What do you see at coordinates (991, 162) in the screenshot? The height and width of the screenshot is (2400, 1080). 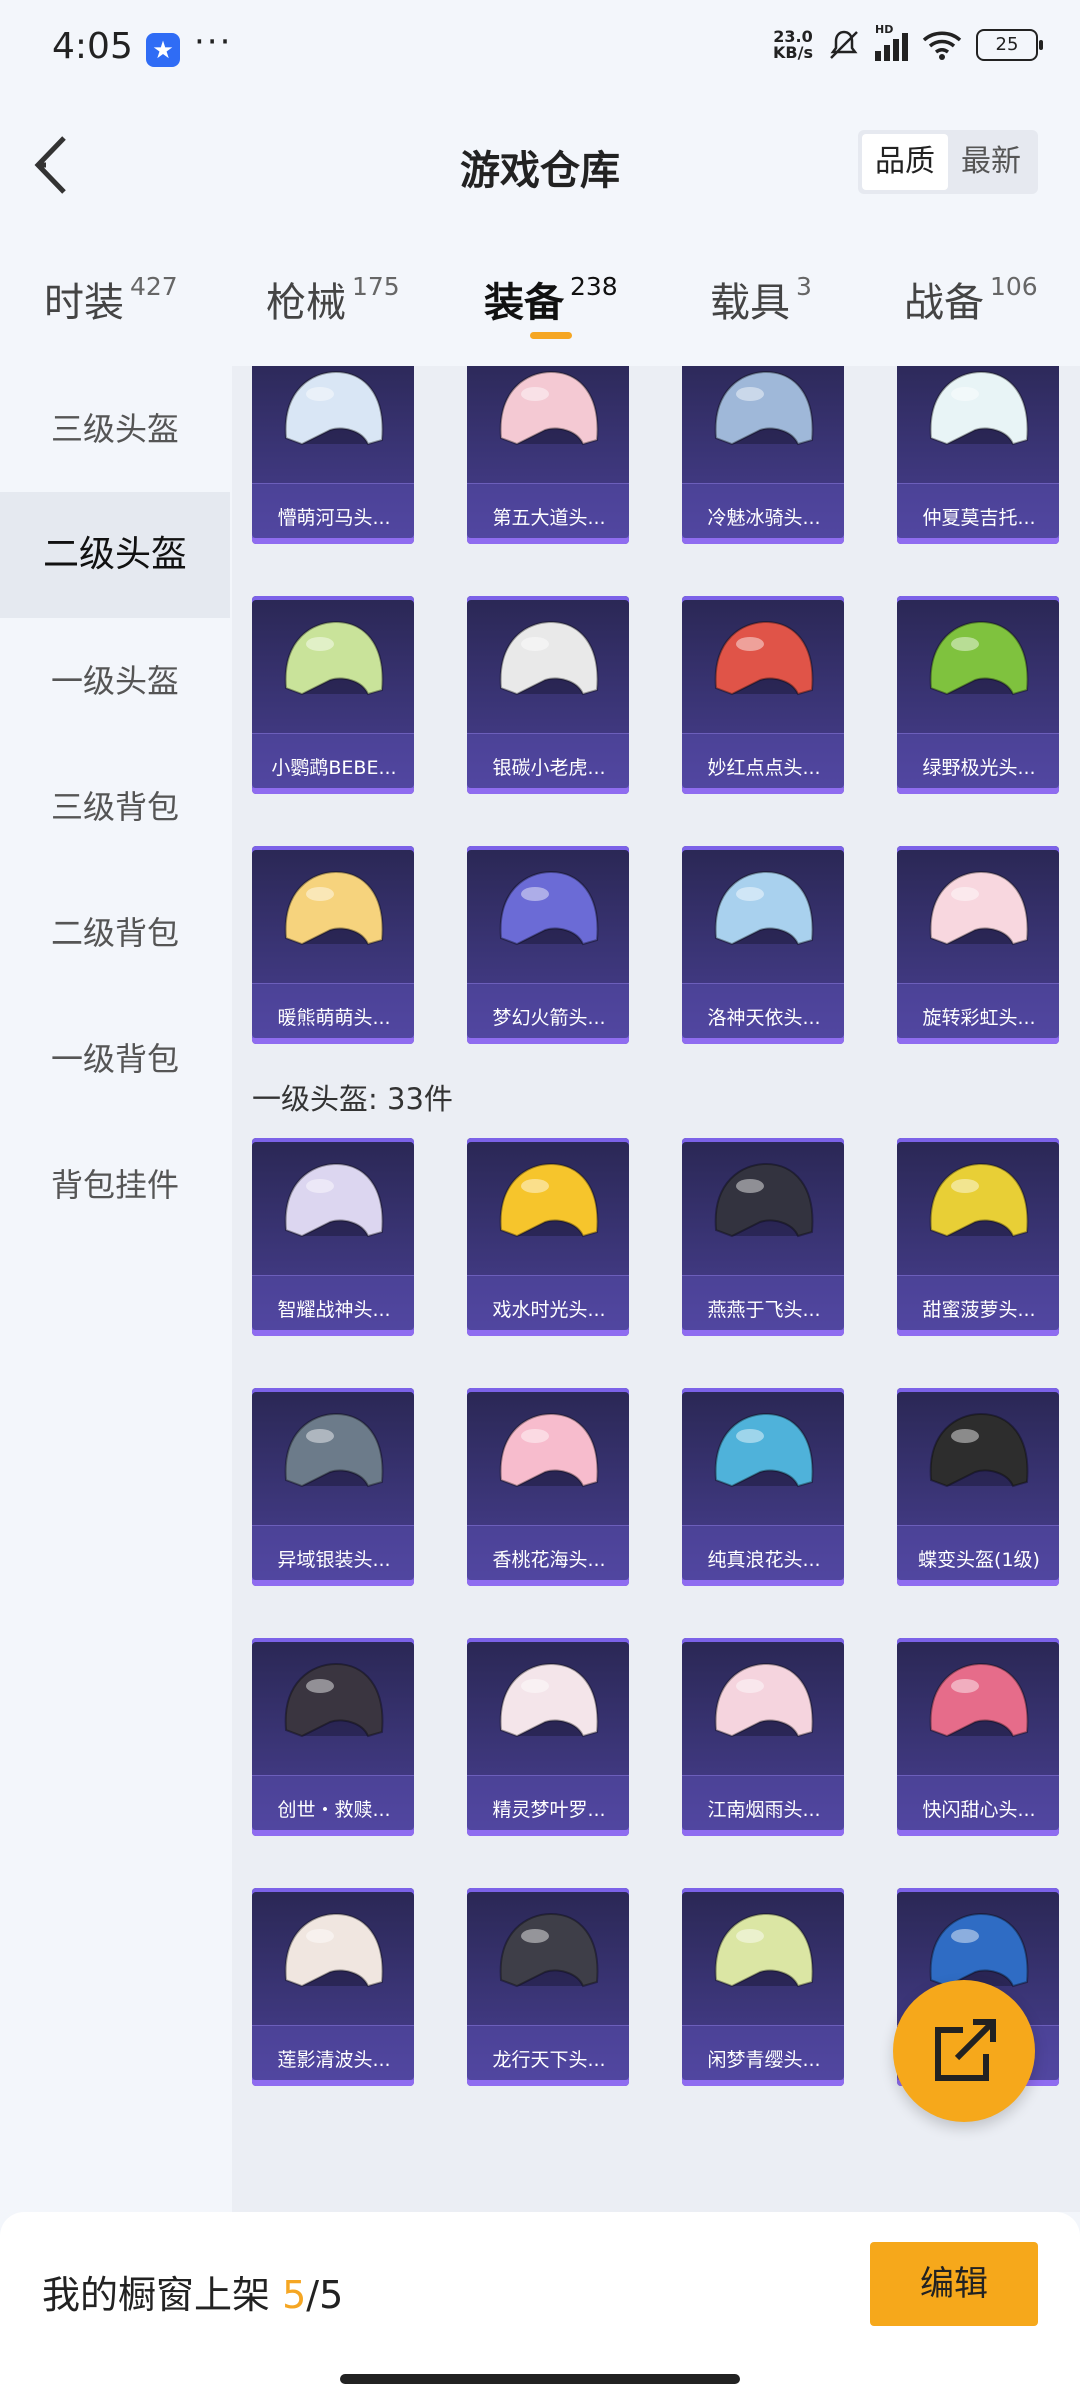 I see `sort-newest-button: 最新` at bounding box center [991, 162].